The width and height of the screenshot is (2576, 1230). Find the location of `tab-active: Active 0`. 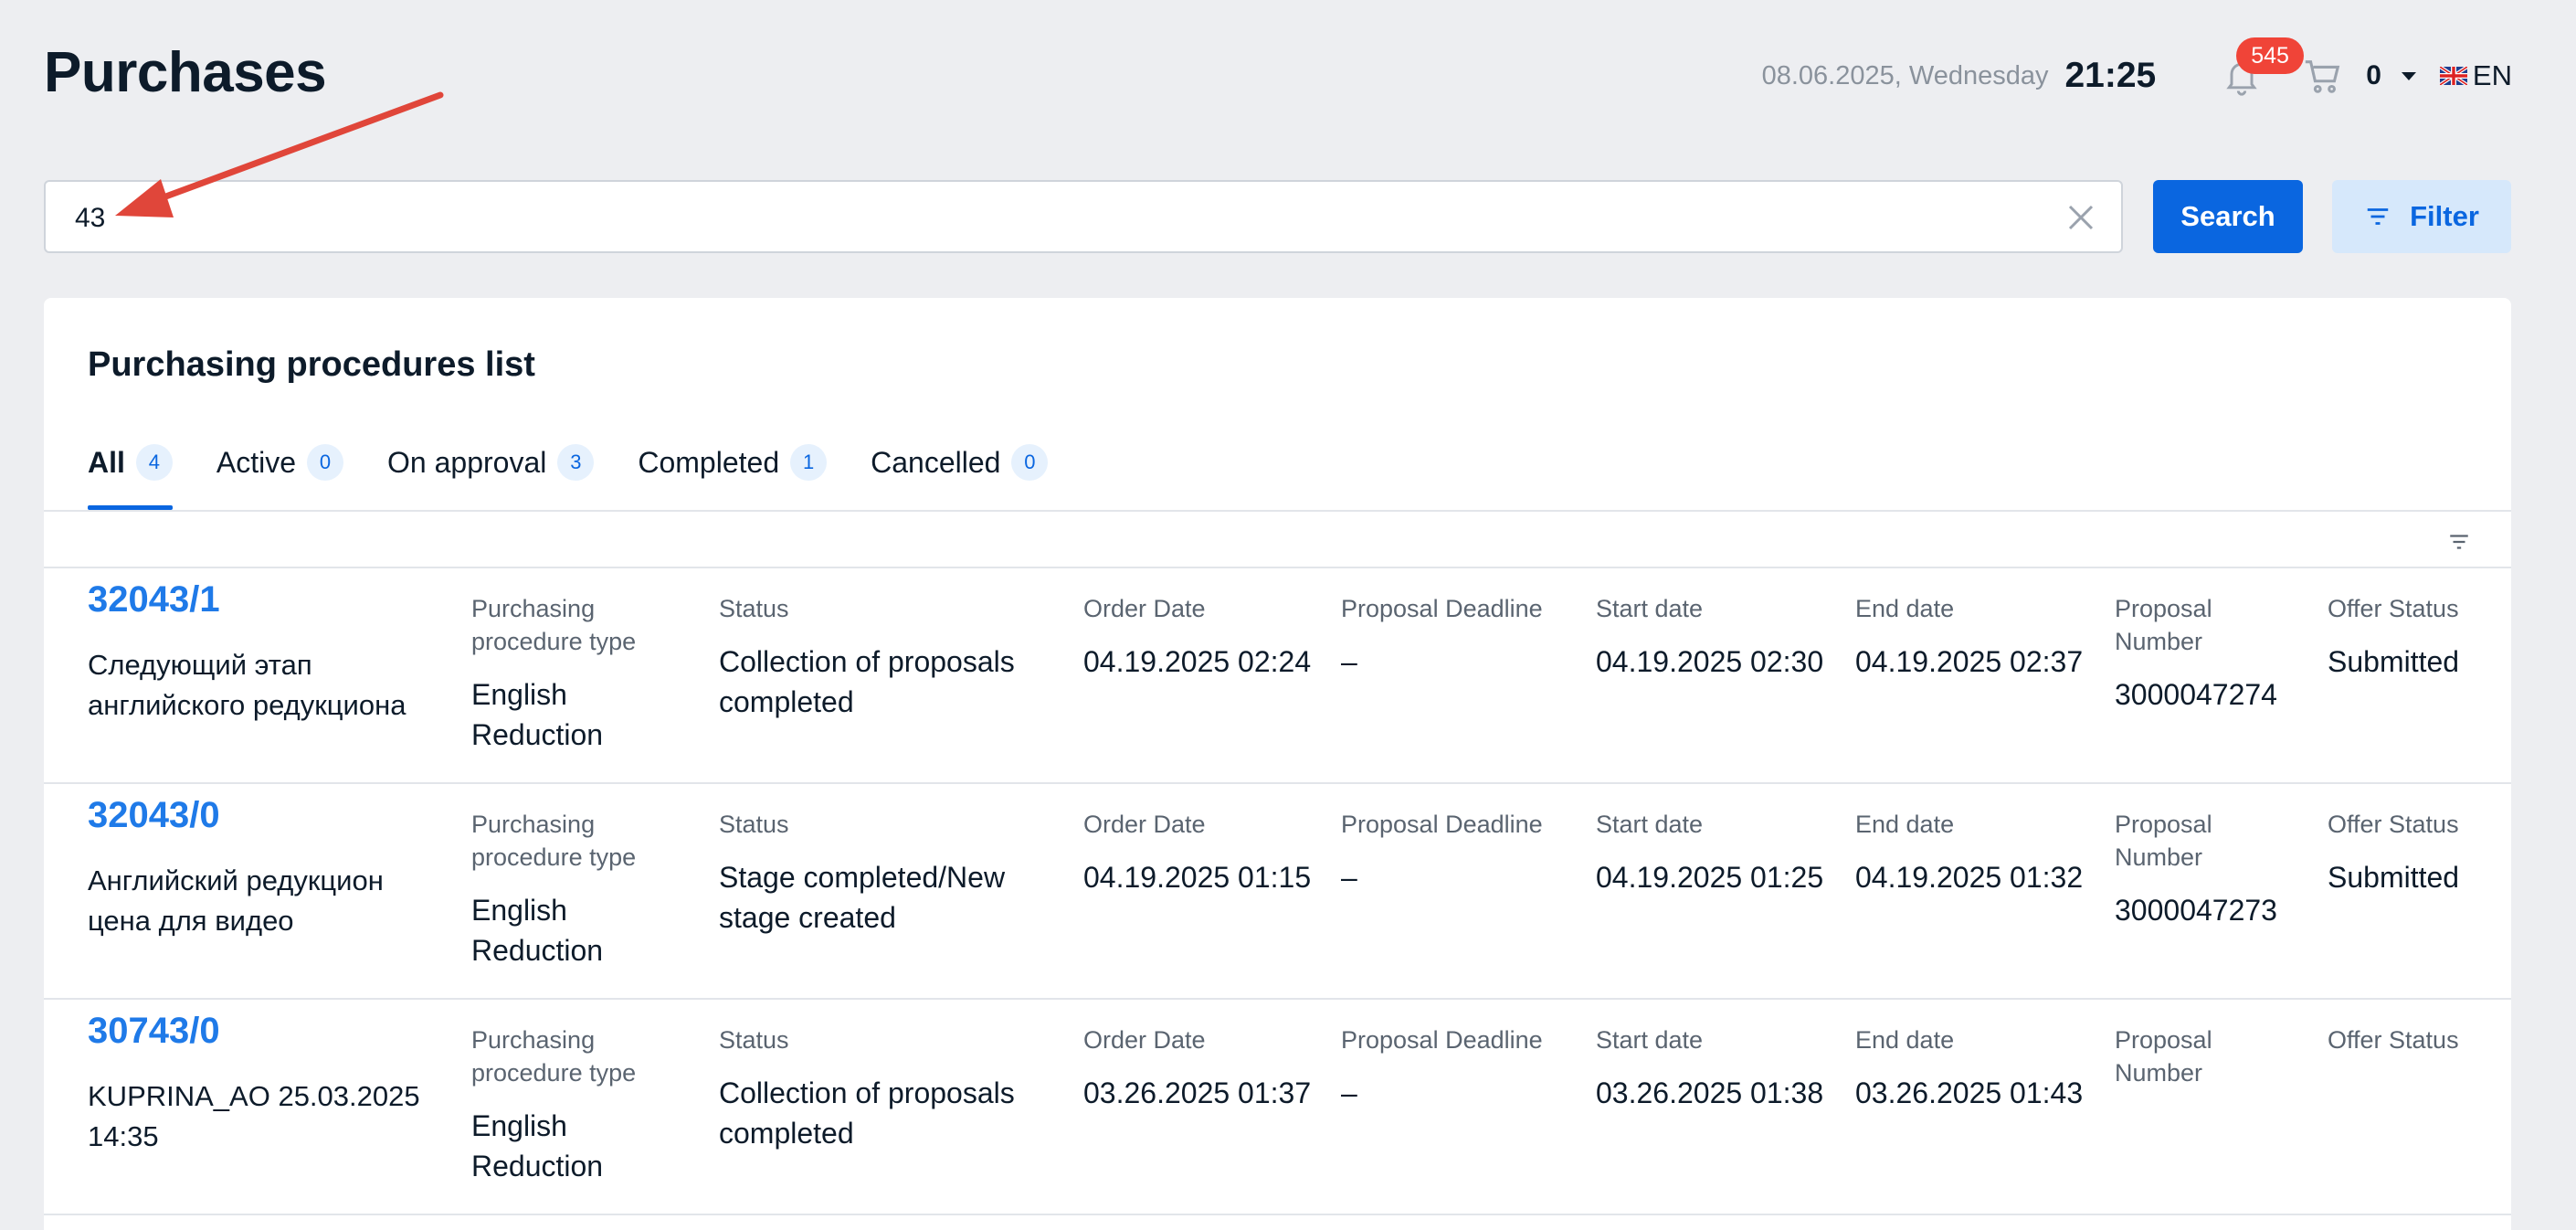

tab-active: Active 0 is located at coordinates (280, 477).